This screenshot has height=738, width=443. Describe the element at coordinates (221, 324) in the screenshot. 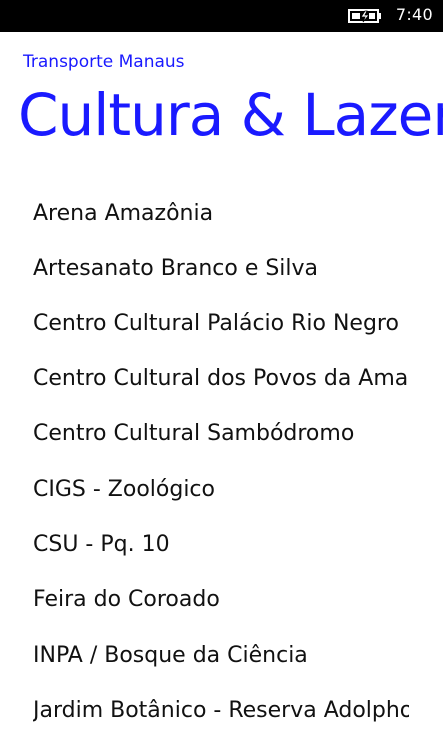

I see `list-item: Centro Cultural Palácio Rio Negro` at that location.